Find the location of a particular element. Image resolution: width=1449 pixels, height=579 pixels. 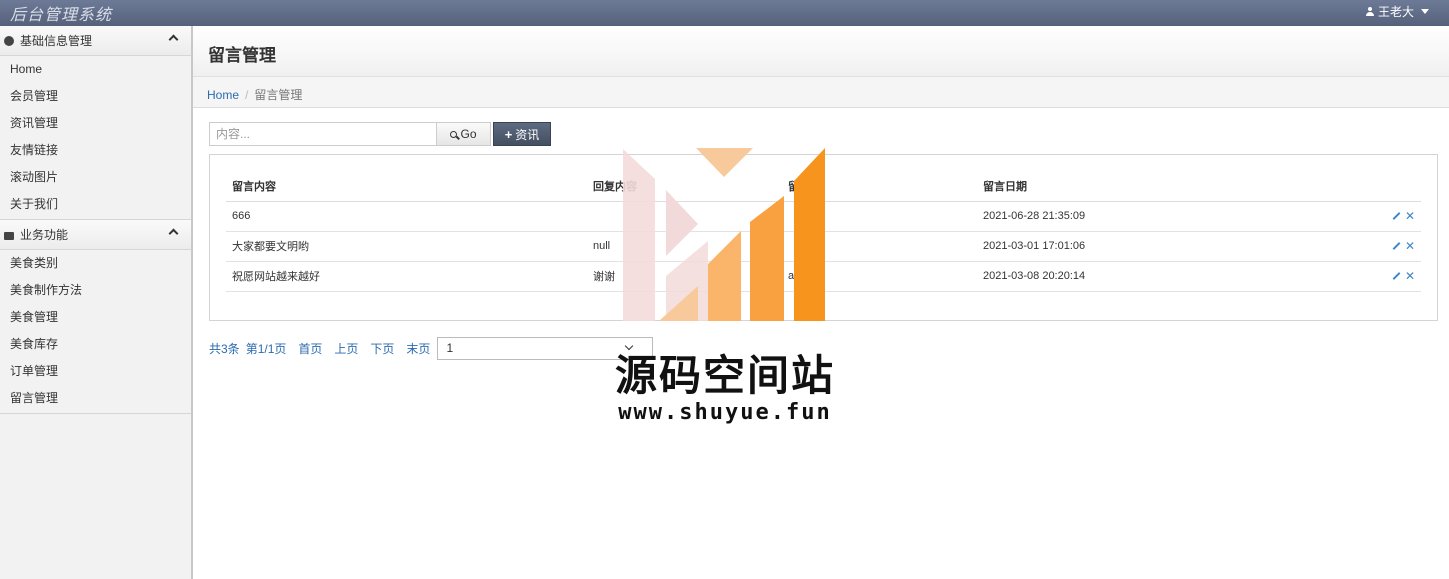

breadcrumb-current: 留言管理 is located at coordinates (278, 95).